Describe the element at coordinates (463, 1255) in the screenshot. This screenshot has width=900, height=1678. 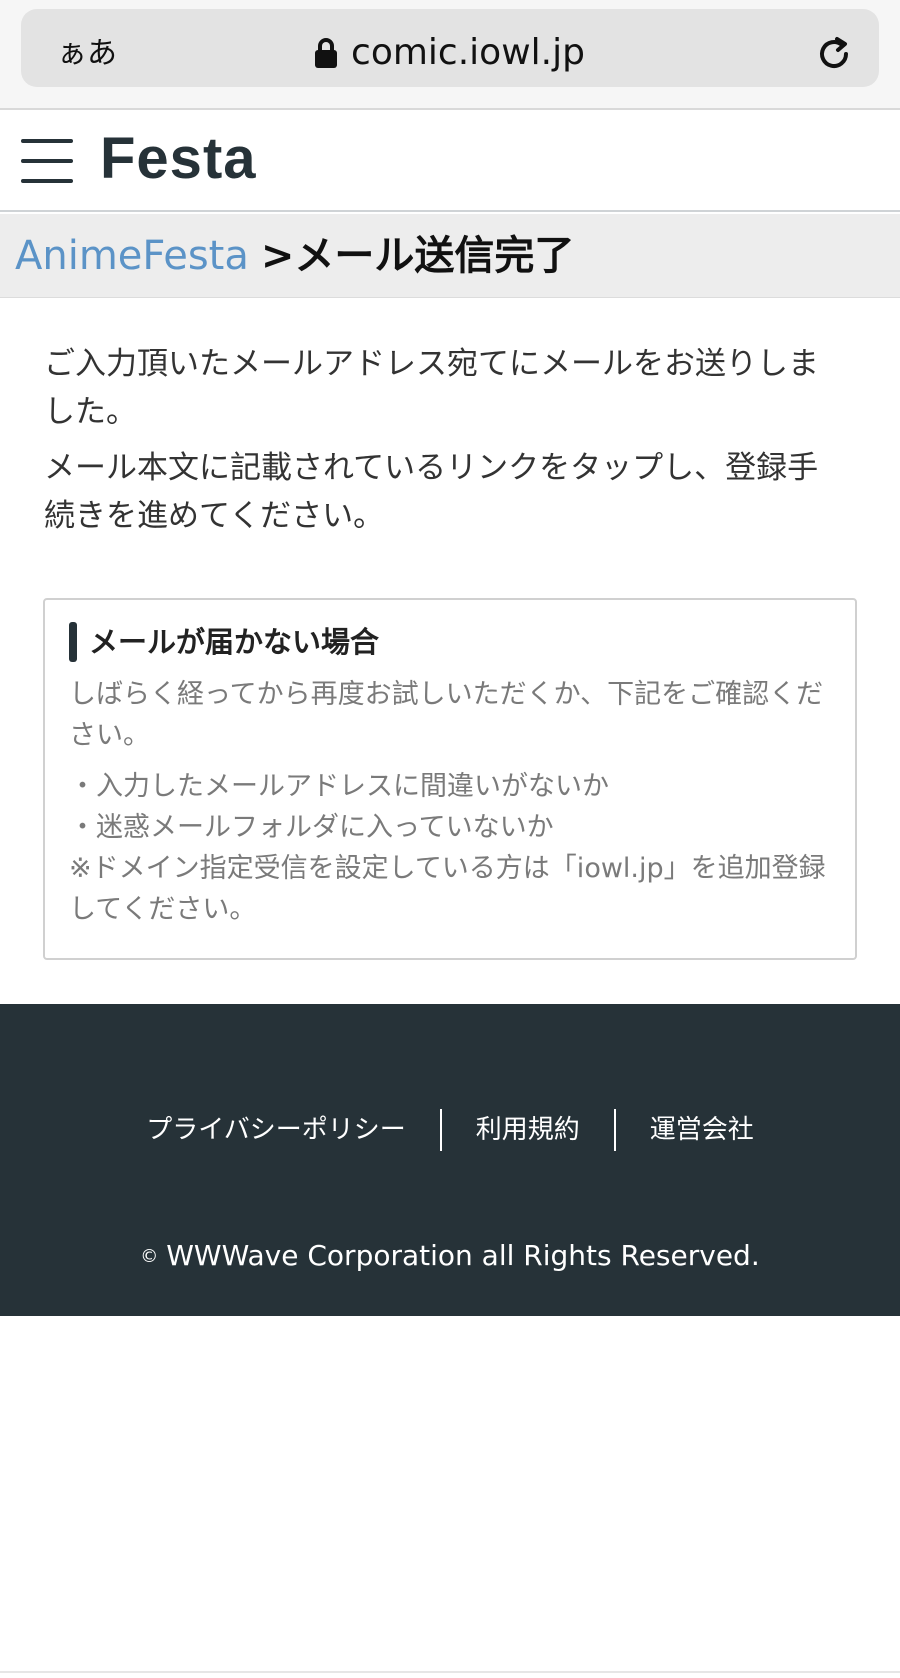
I see `copyright-text: WWWave Corporation all Rights Reserved.` at that location.